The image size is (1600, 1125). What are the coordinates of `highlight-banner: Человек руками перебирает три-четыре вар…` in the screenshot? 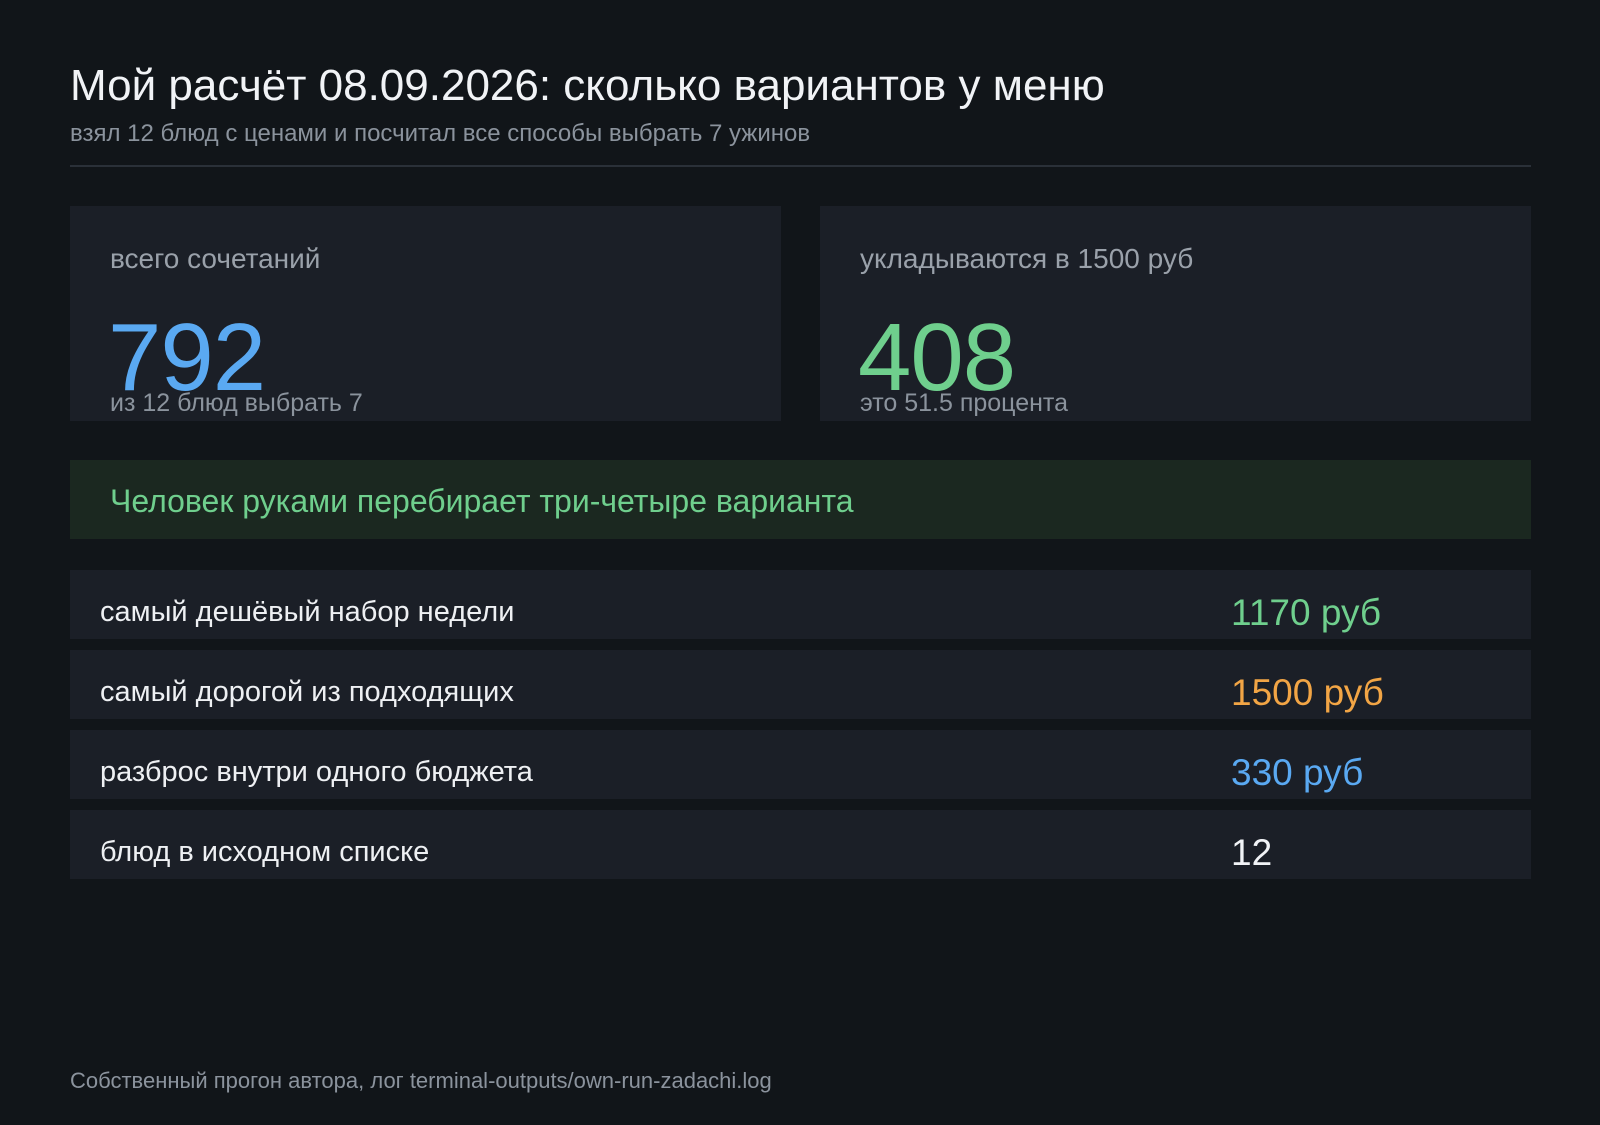 It's located at (800, 499).